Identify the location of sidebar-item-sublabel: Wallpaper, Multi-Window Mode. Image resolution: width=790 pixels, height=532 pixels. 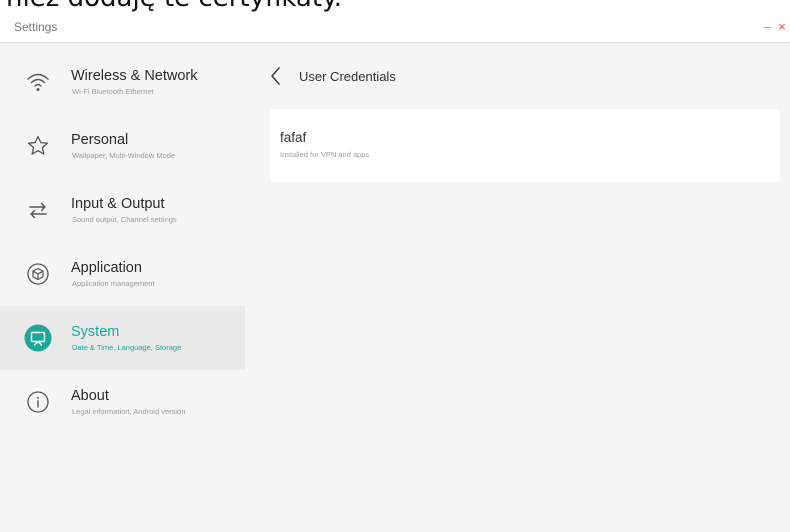
(124, 155).